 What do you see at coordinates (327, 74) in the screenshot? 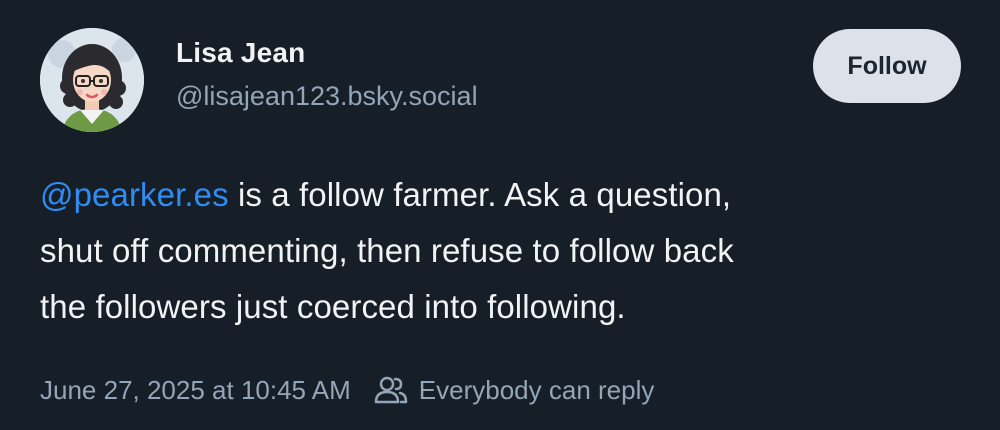
I see `author-info: Lisa Jean @lisajean123.bsky.social` at bounding box center [327, 74].